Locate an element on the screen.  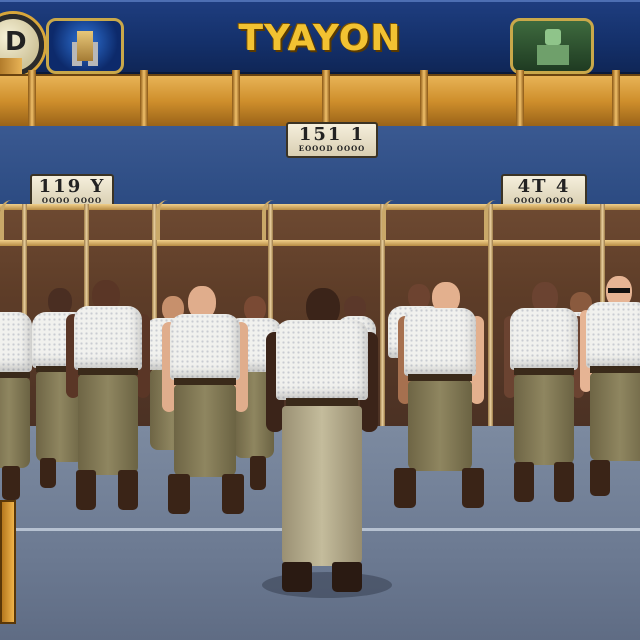
crate-edge is located at coordinates (8, 562).